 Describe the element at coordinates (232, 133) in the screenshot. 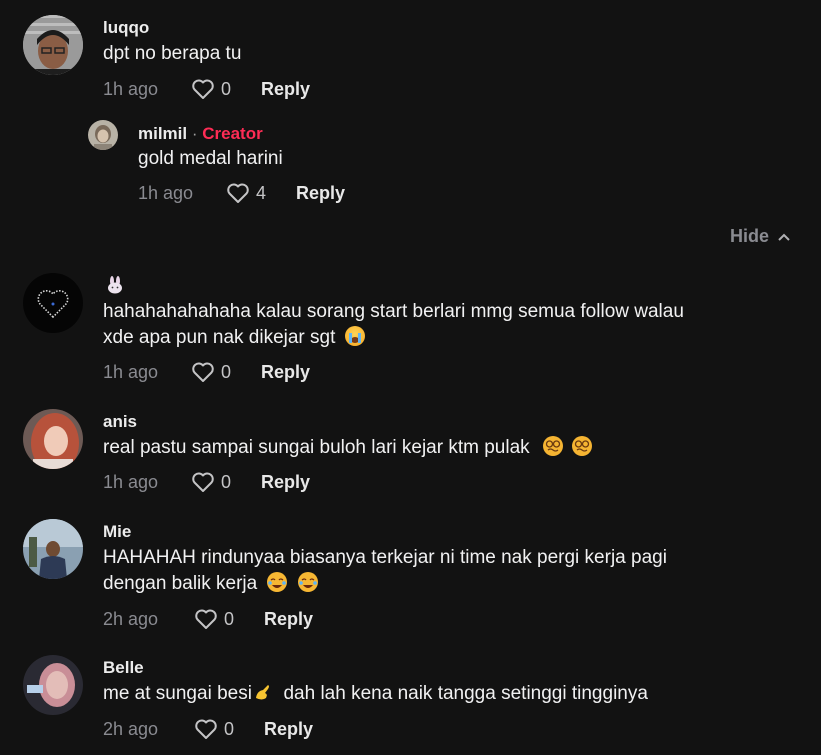

I see `creator-badge: Creator` at that location.